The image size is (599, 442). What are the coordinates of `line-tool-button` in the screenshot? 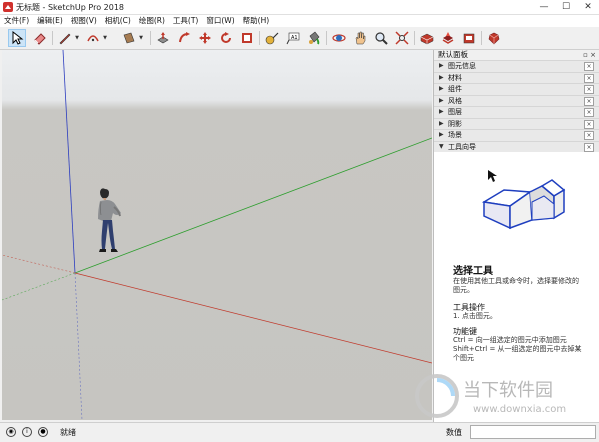 It's located at (65, 38).